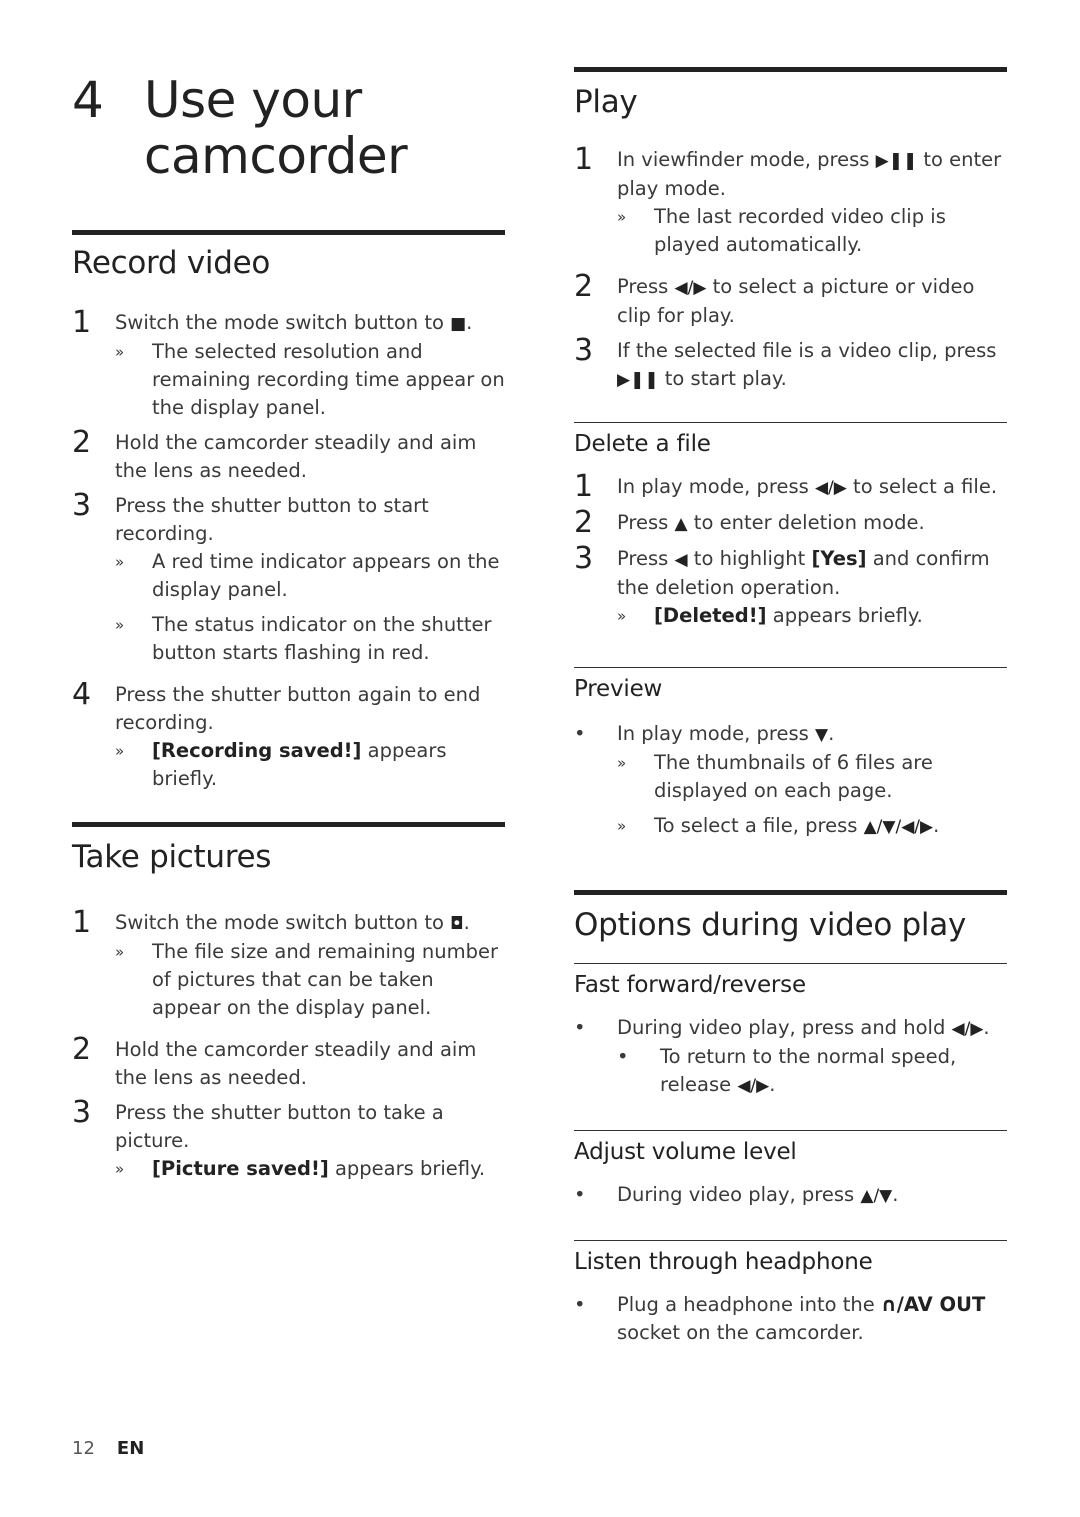 The image size is (1080, 1517). Describe the element at coordinates (759, 825) in the screenshot. I see `result-text: To select a file, press` at that location.